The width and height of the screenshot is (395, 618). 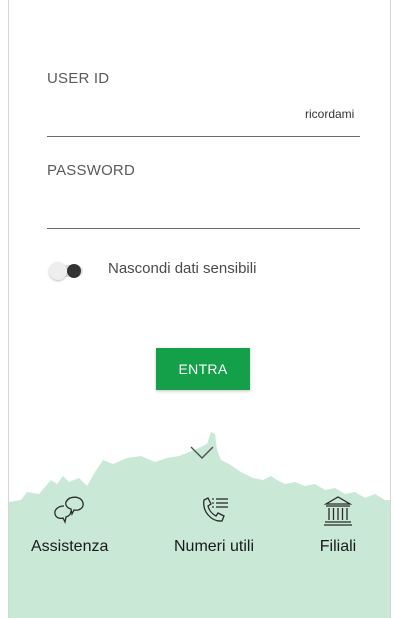 I want to click on chat-bubbles-icon, so click(x=68, y=510).